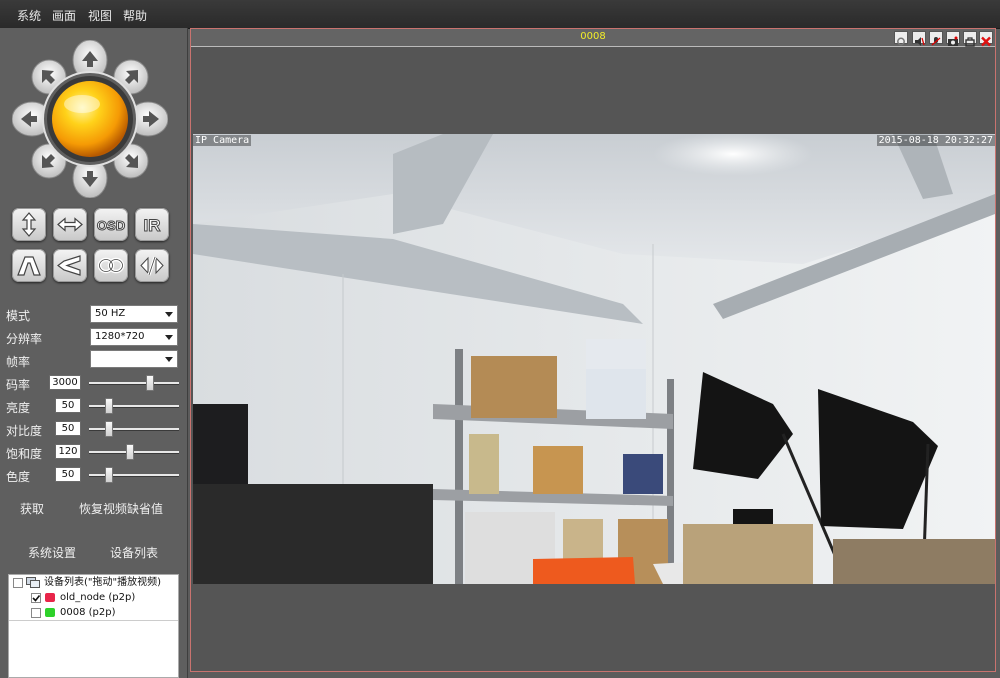 The height and width of the screenshot is (678, 1000). I want to click on device-tree: 设备列表("拖动"播放视频) old_node (p2p) 0008 (p2p), so click(93, 626).